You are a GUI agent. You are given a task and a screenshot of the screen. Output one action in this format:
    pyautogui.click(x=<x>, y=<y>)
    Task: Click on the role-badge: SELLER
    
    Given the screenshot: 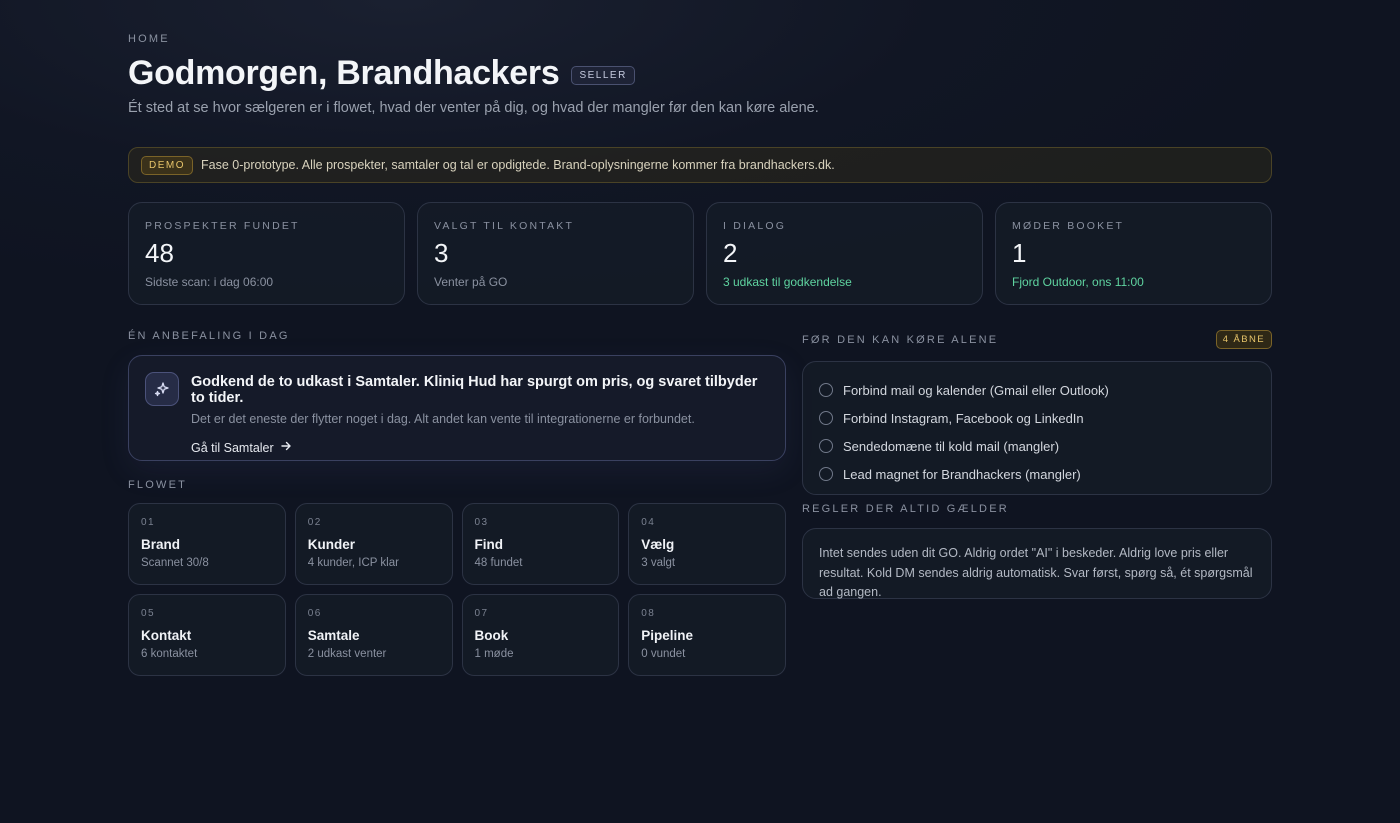 What is the action you would take?
    pyautogui.click(x=603, y=75)
    